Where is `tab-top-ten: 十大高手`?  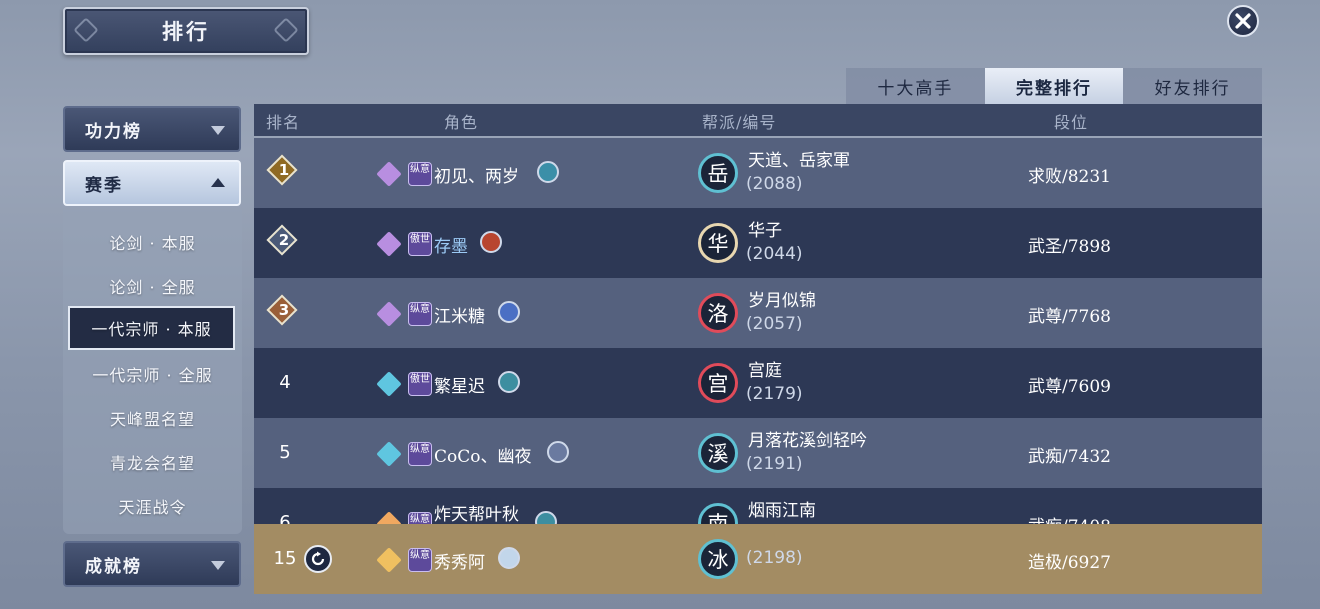 tab-top-ten: 十大高手 is located at coordinates (915, 86).